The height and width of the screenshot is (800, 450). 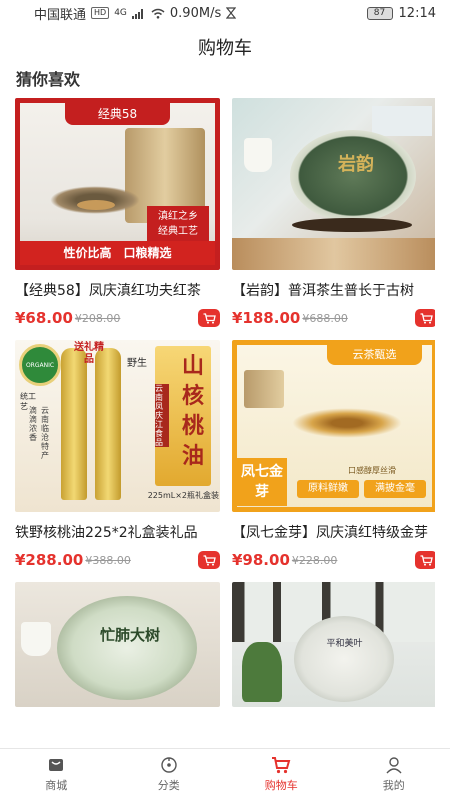 I want to click on battery-level: 87, so click(x=379, y=13).